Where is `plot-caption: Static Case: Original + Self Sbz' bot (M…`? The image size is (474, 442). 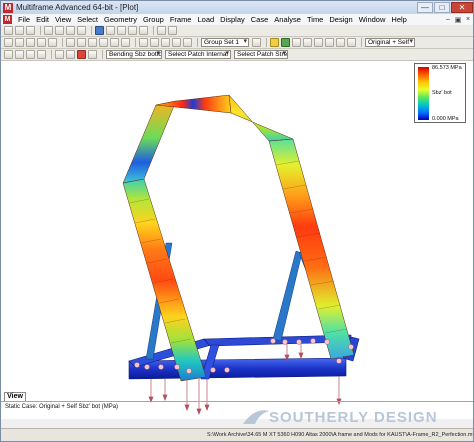 plot-caption: Static Case: Original + Self Sbz' bot (M… is located at coordinates (62, 407).